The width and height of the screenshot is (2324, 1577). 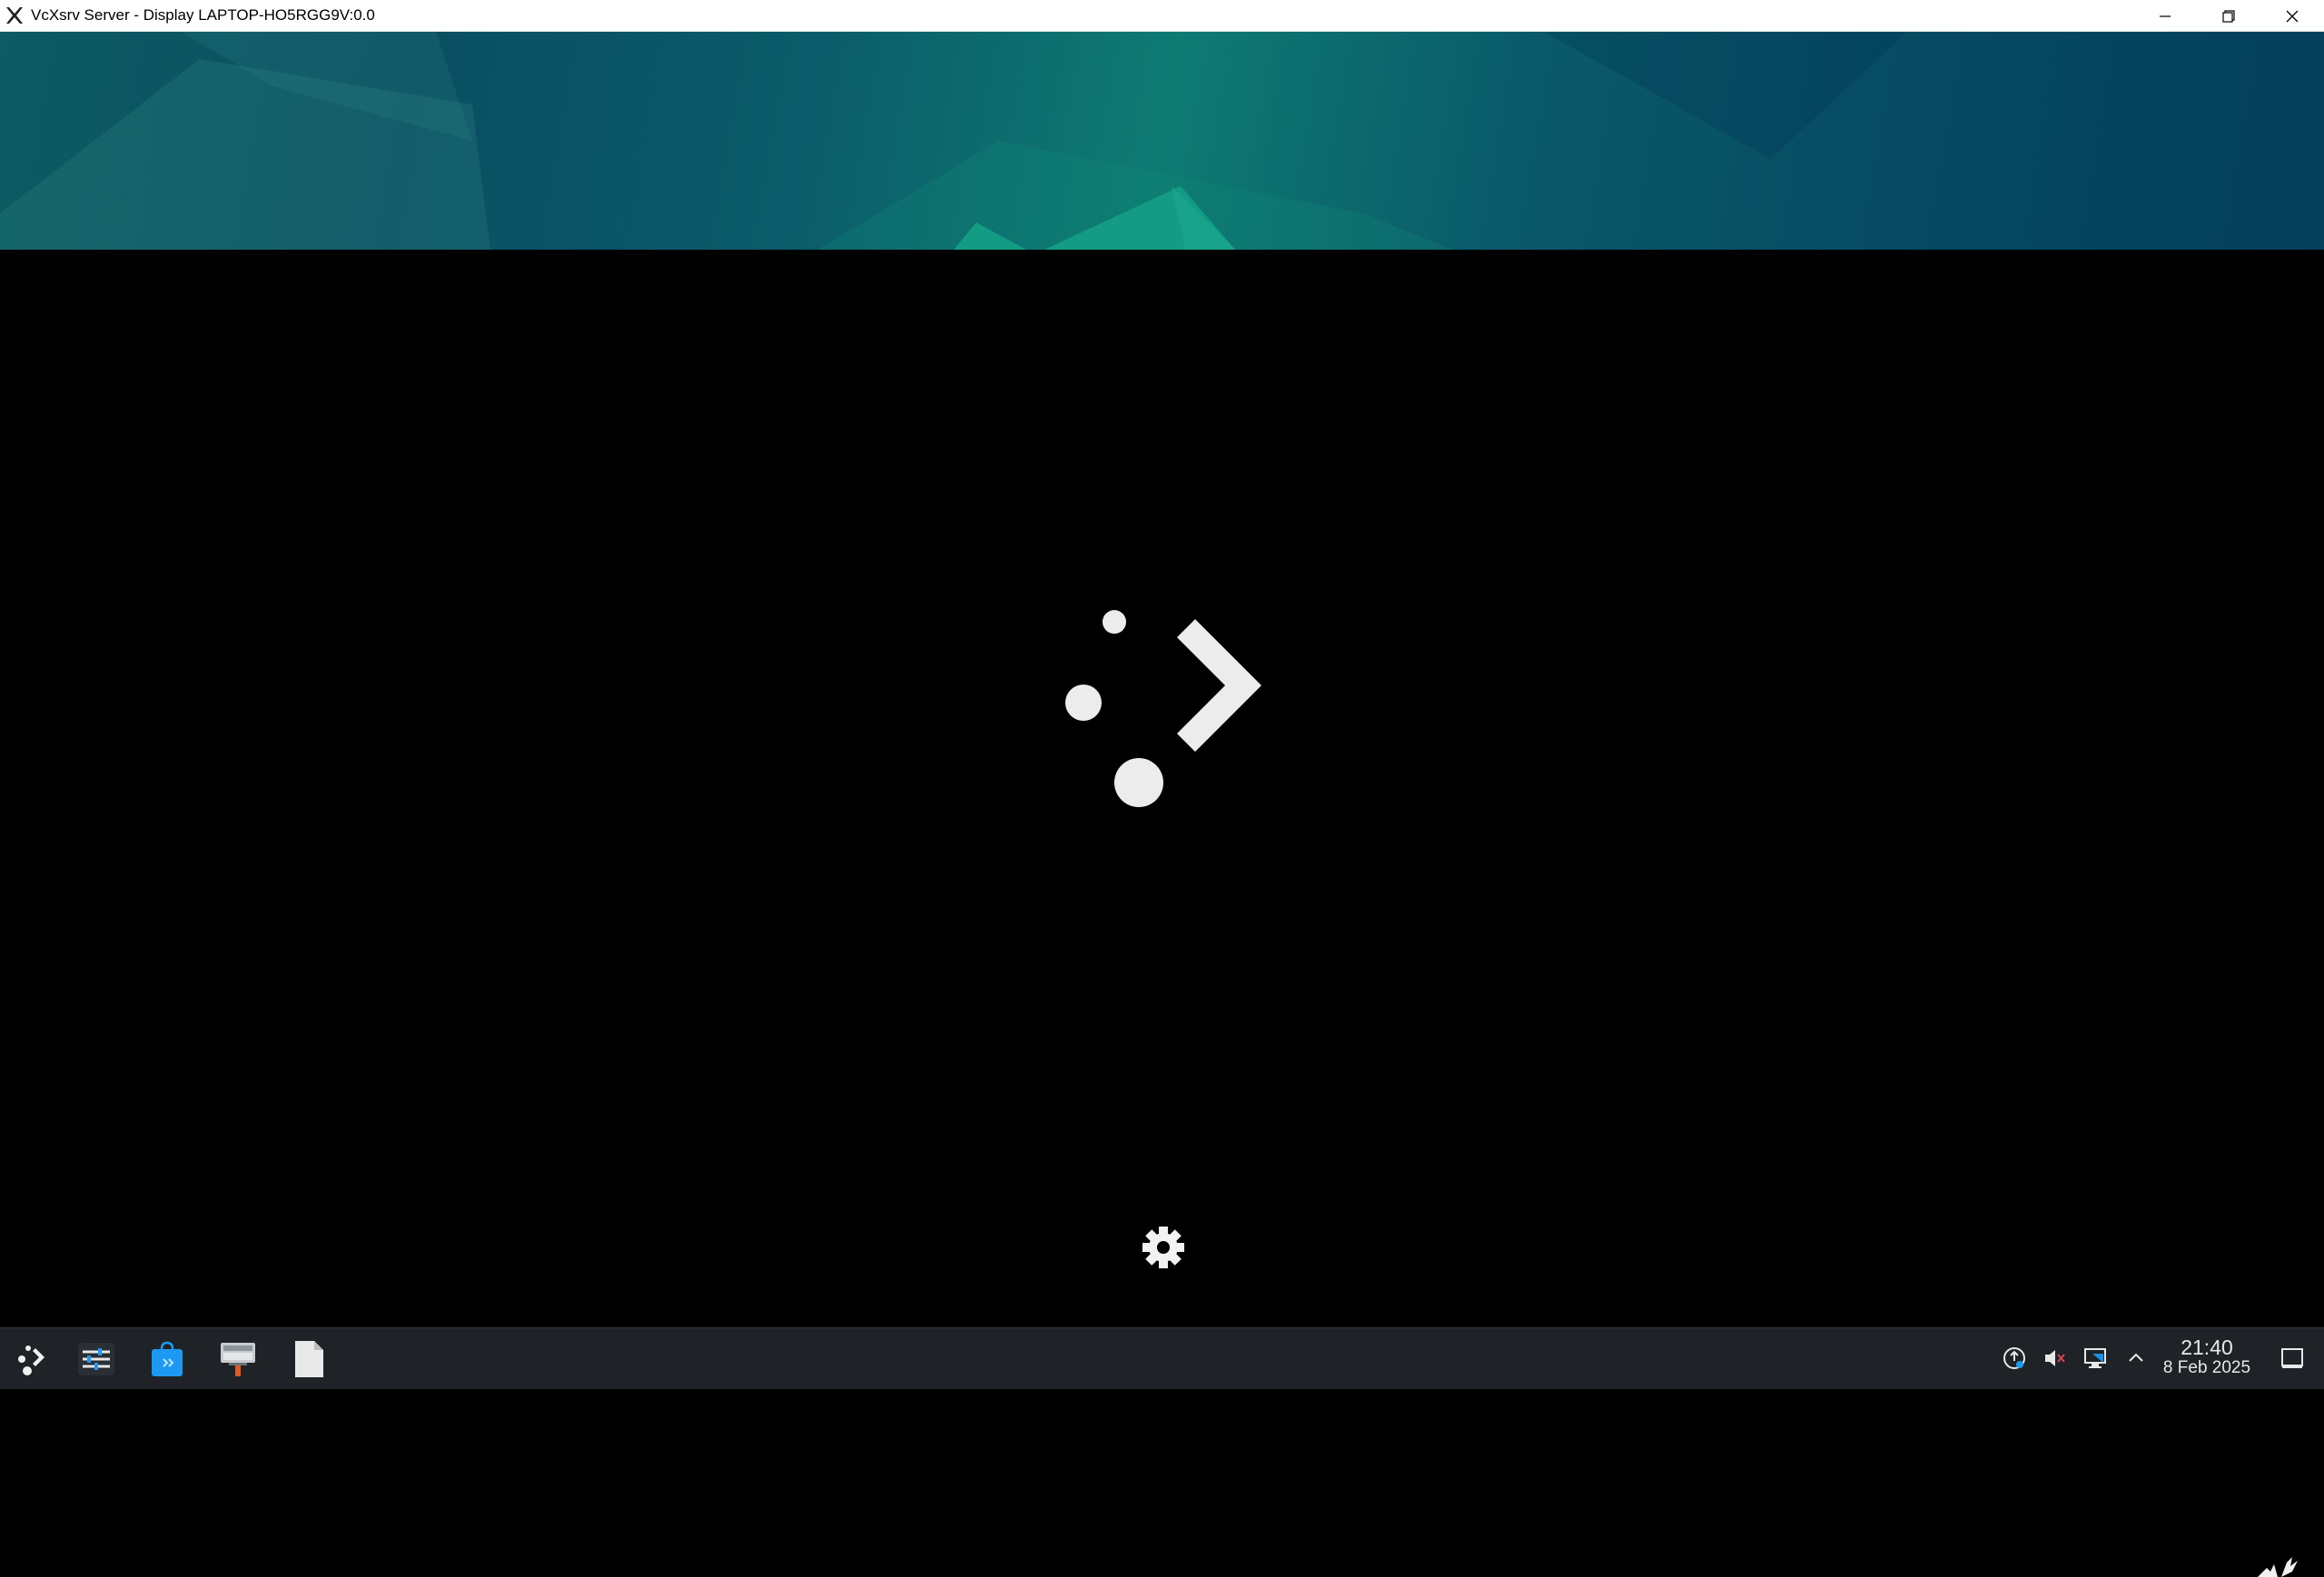 I want to click on window-controls, so click(x=2228, y=16).